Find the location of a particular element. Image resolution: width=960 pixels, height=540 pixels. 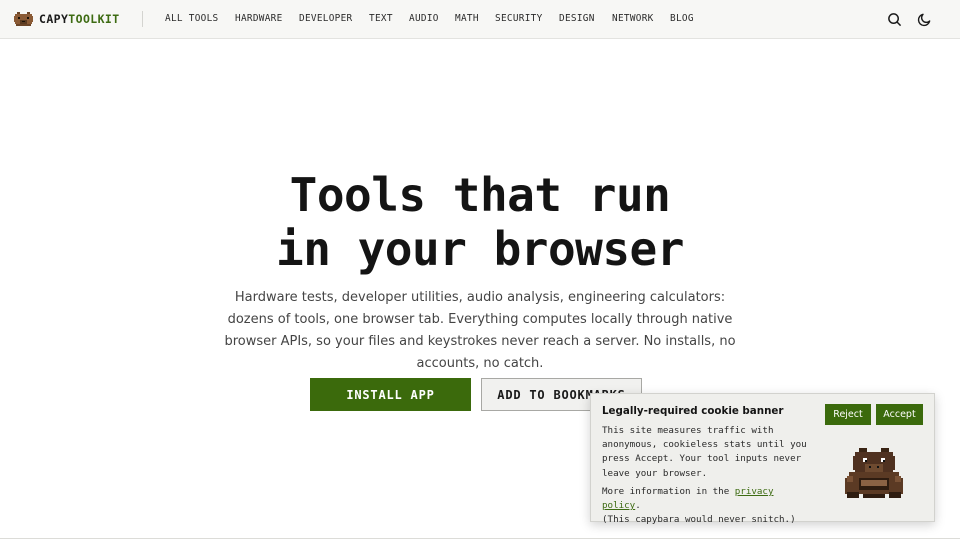

moon-icon is located at coordinates (923, 19).